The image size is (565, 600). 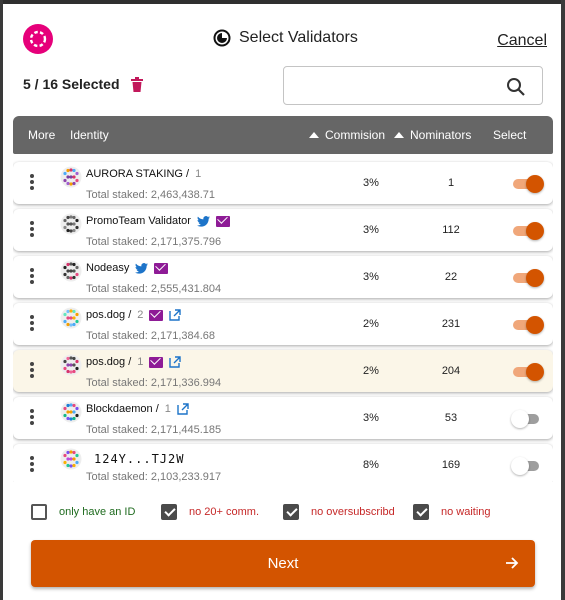 What do you see at coordinates (441, 135) in the screenshot?
I see `col-nominators-label: Nominators` at bounding box center [441, 135].